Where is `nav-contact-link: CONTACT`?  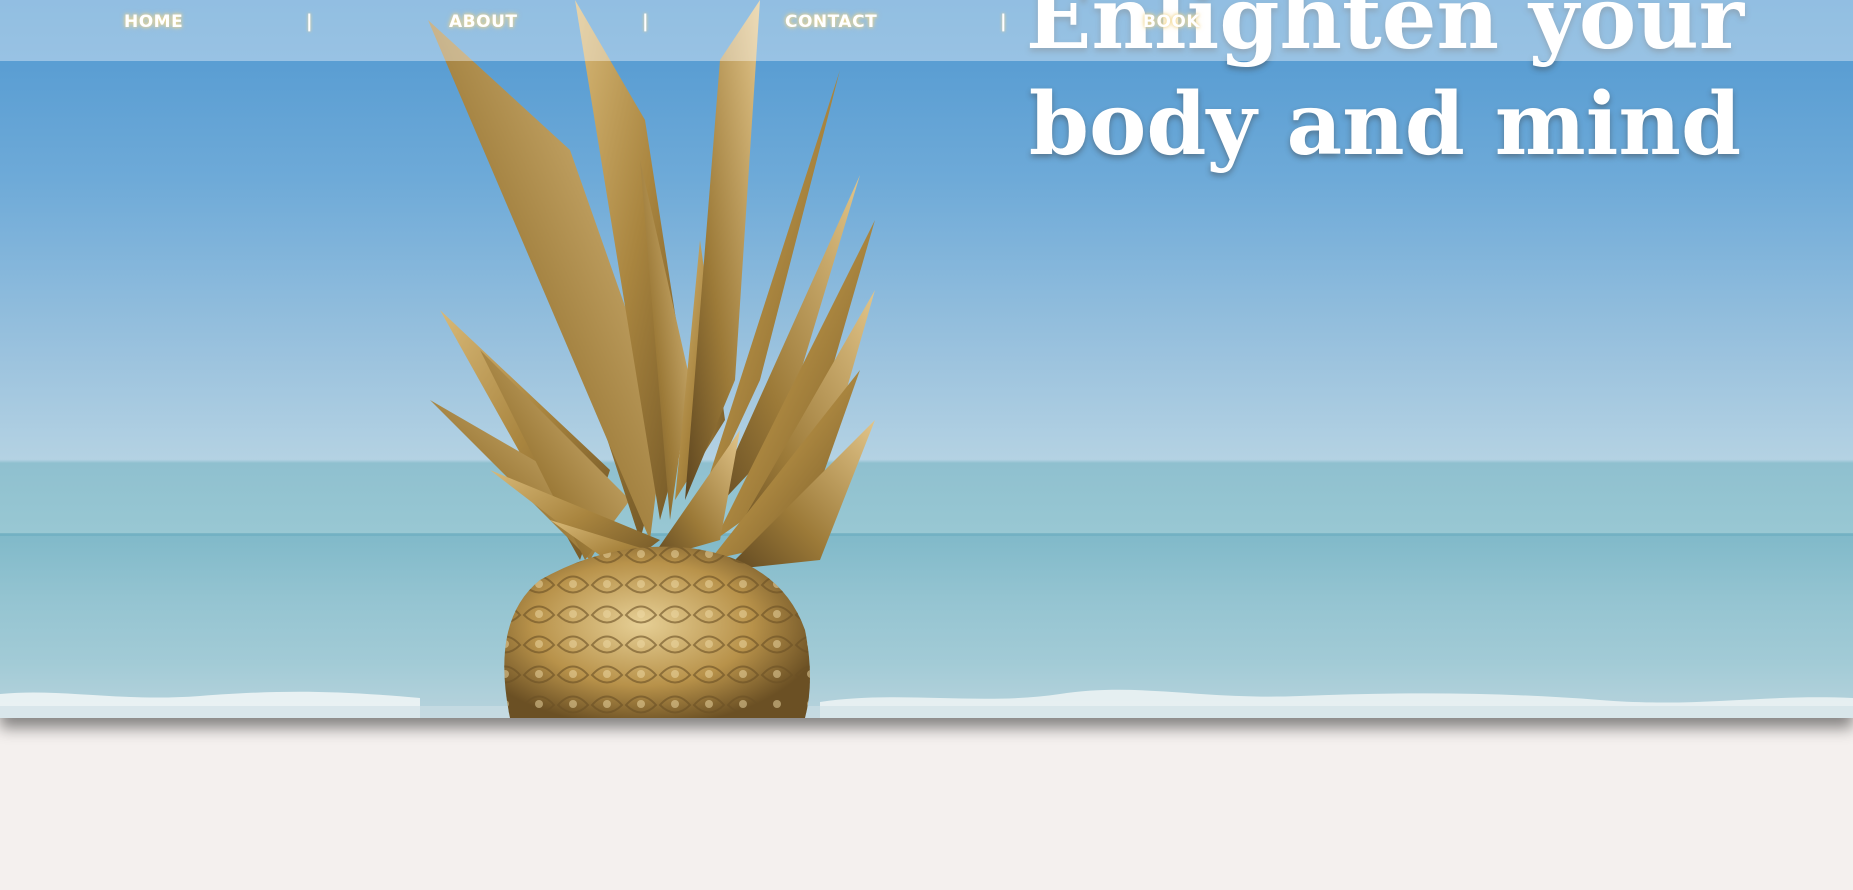
nav-contact-link: CONTACT is located at coordinates (831, 22).